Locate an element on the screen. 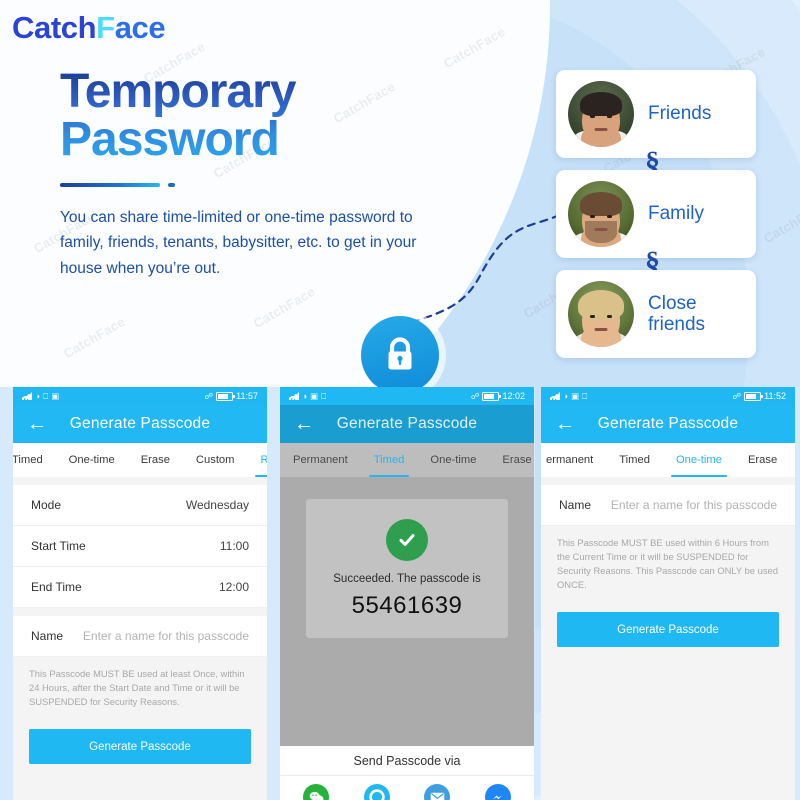 Image resolution: width=800 pixels, height=800 pixels. hero-heading: Temporary Password is located at coordinates (270, 115).